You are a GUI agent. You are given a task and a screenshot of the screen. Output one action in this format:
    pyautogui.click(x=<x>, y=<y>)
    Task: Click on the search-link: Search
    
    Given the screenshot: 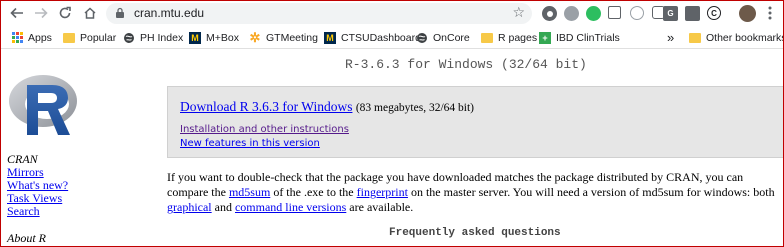 What is the action you would take?
    pyautogui.click(x=23, y=211)
    